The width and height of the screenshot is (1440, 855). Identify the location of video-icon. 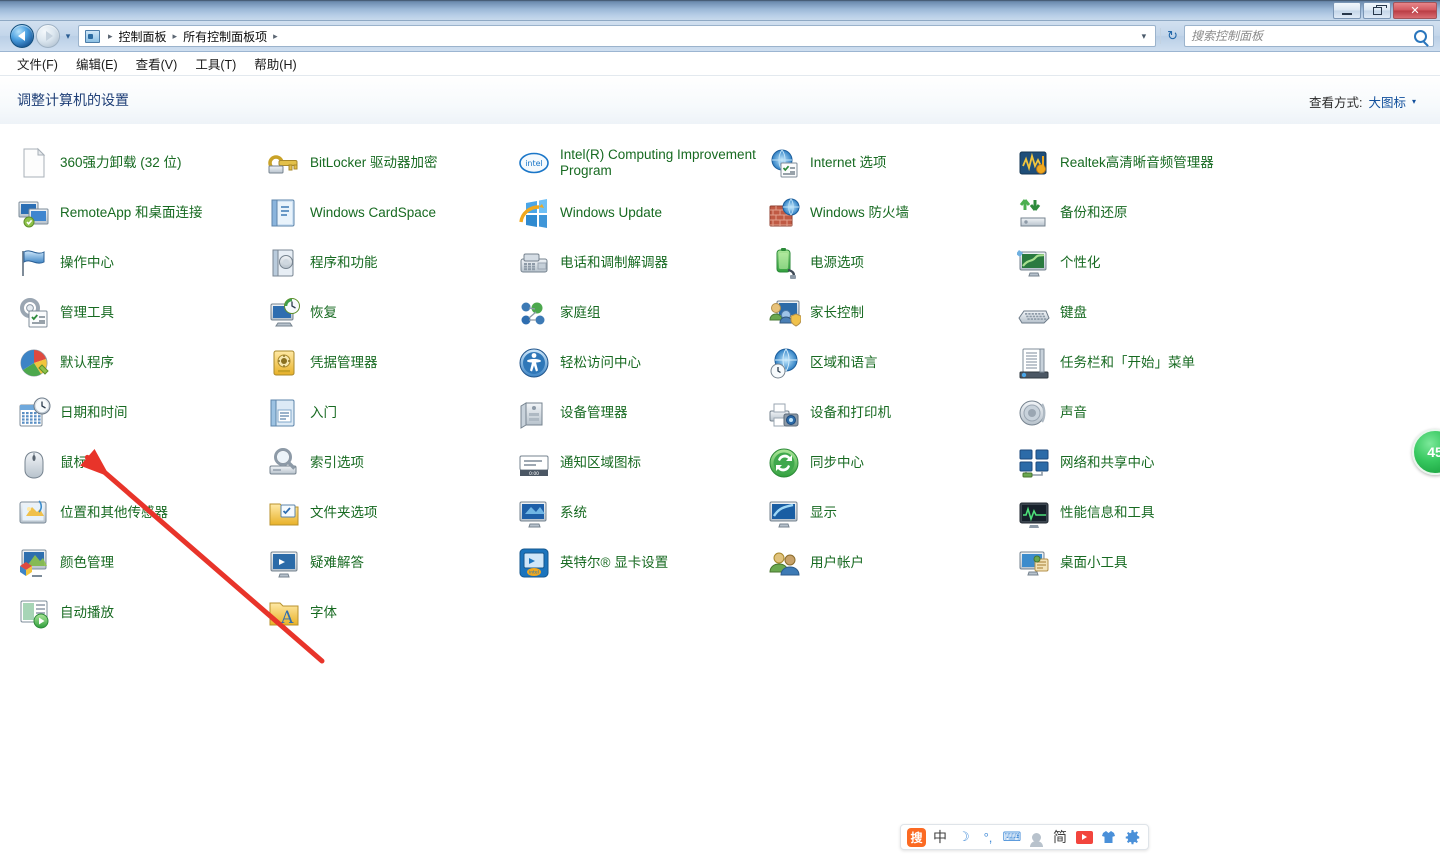
(1084, 837).